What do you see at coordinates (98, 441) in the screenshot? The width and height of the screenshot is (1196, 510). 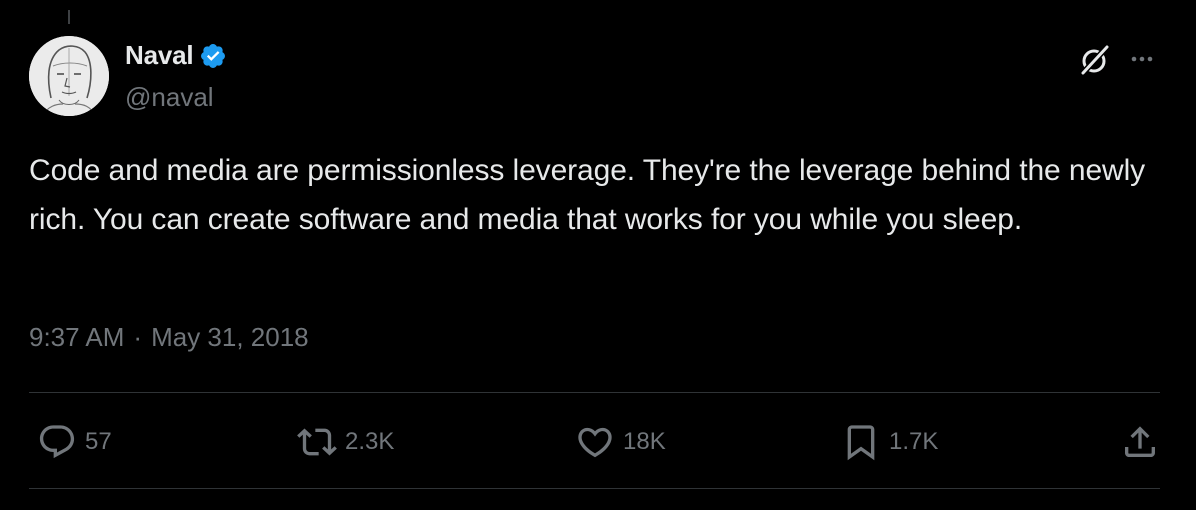 I see `reply-count: 57` at bounding box center [98, 441].